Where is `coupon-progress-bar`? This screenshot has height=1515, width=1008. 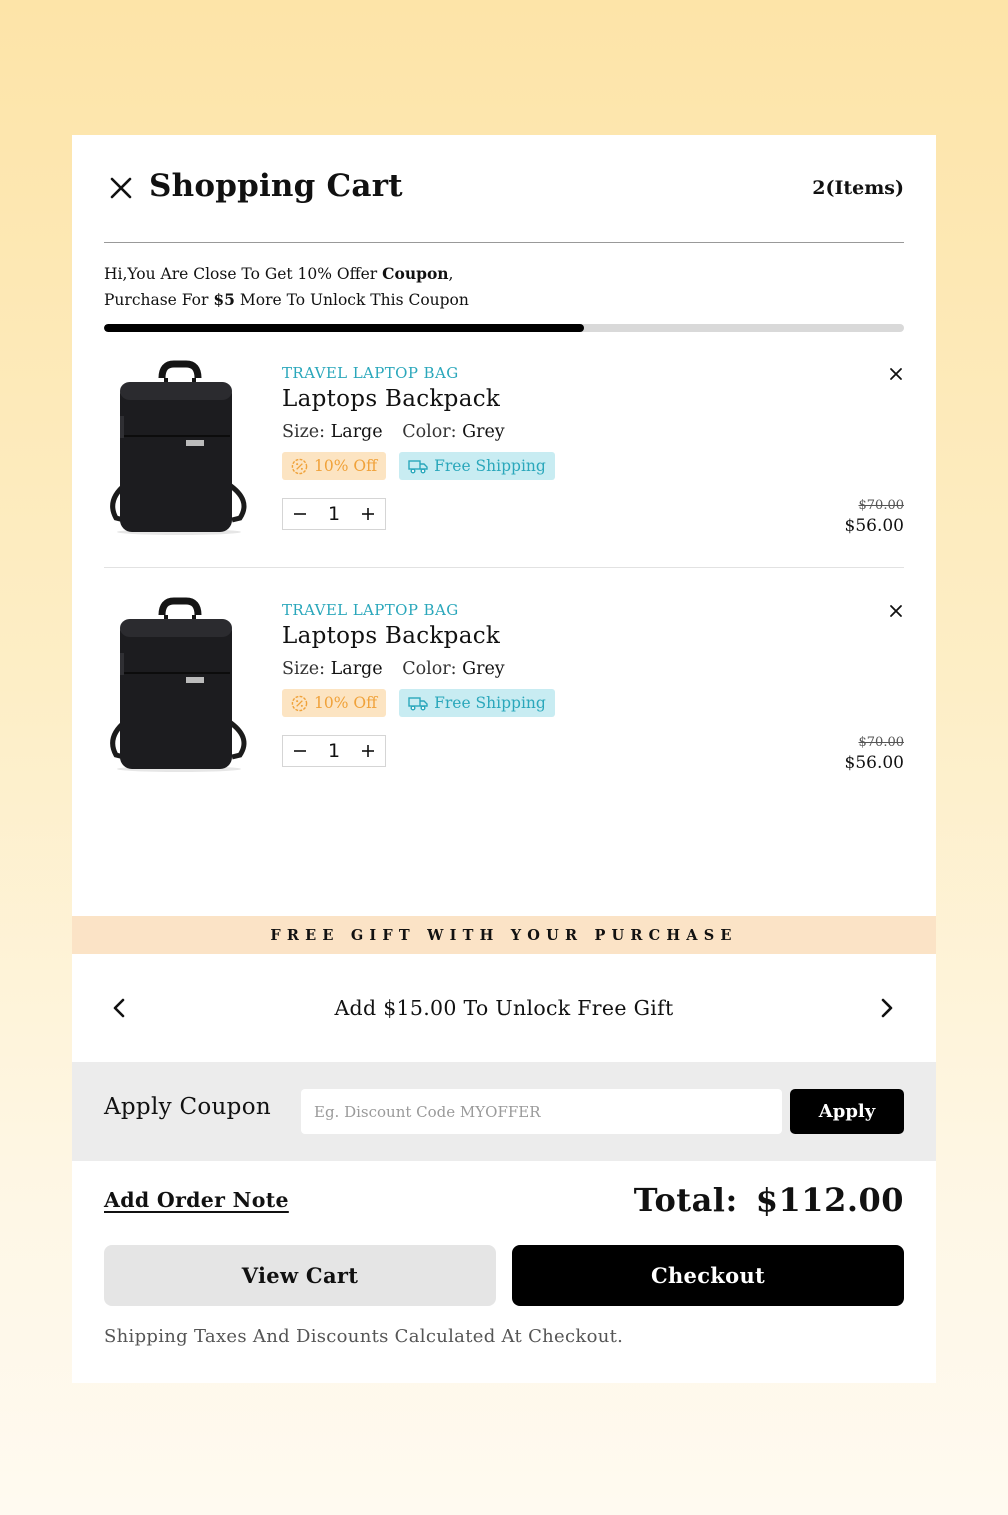
coupon-progress-bar is located at coordinates (504, 328).